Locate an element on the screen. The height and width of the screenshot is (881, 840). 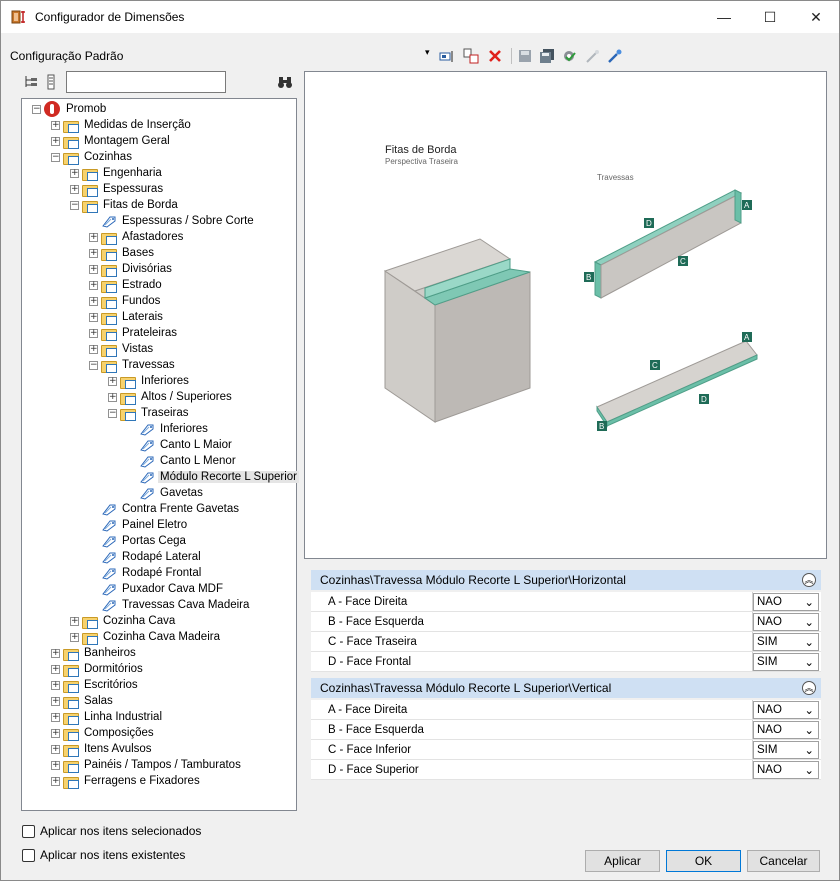
tree-item: + Montagem Geral is located at coordinates (111, 141).